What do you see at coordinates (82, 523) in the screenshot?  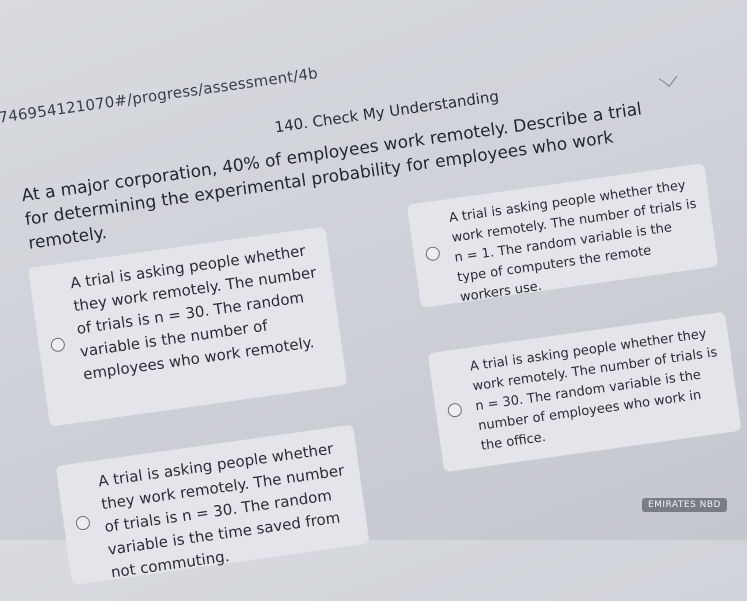 I see `radio-button-c` at bounding box center [82, 523].